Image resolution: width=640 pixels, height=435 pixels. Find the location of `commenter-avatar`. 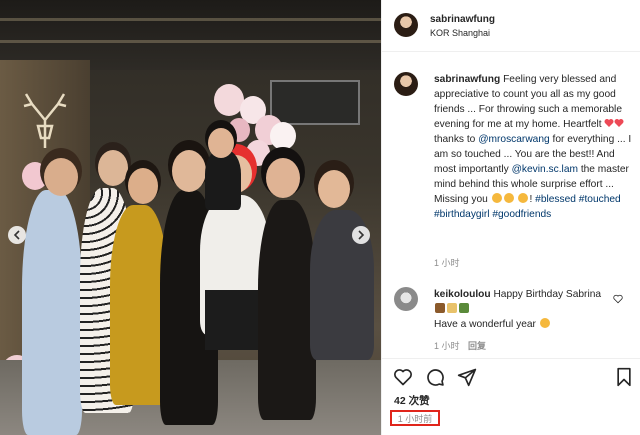

commenter-avatar is located at coordinates (406, 299).